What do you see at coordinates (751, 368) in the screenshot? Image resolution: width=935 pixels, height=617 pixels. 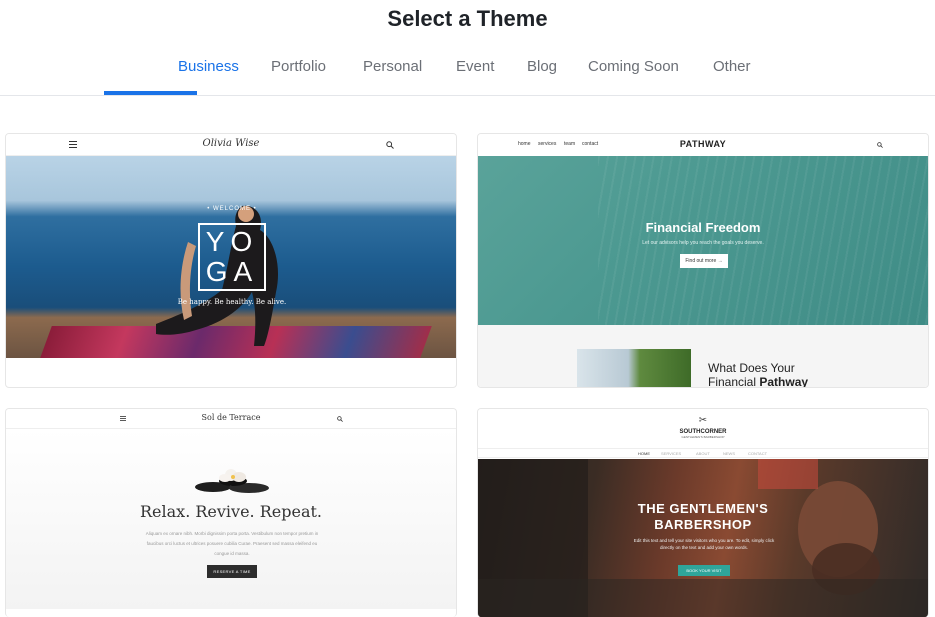 I see `section-heading-line-1: What Does Your` at bounding box center [751, 368].